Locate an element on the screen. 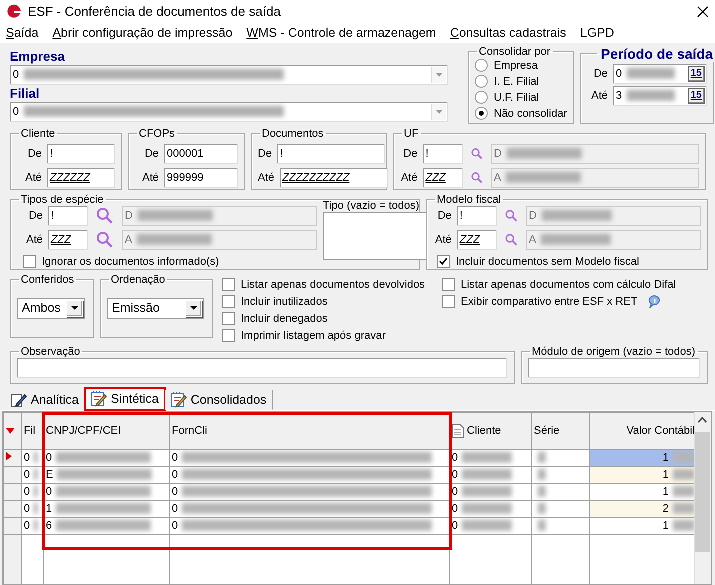 The image size is (715, 585). info-icon is located at coordinates (655, 301).